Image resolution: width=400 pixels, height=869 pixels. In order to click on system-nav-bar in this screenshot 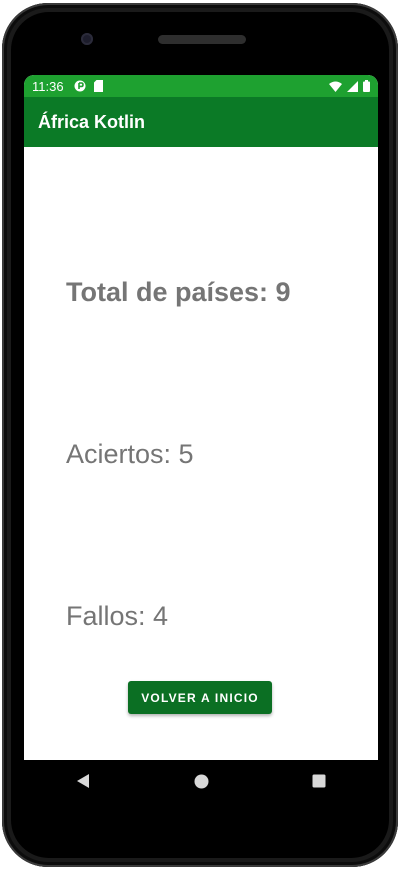, I will do `click(201, 781)`.